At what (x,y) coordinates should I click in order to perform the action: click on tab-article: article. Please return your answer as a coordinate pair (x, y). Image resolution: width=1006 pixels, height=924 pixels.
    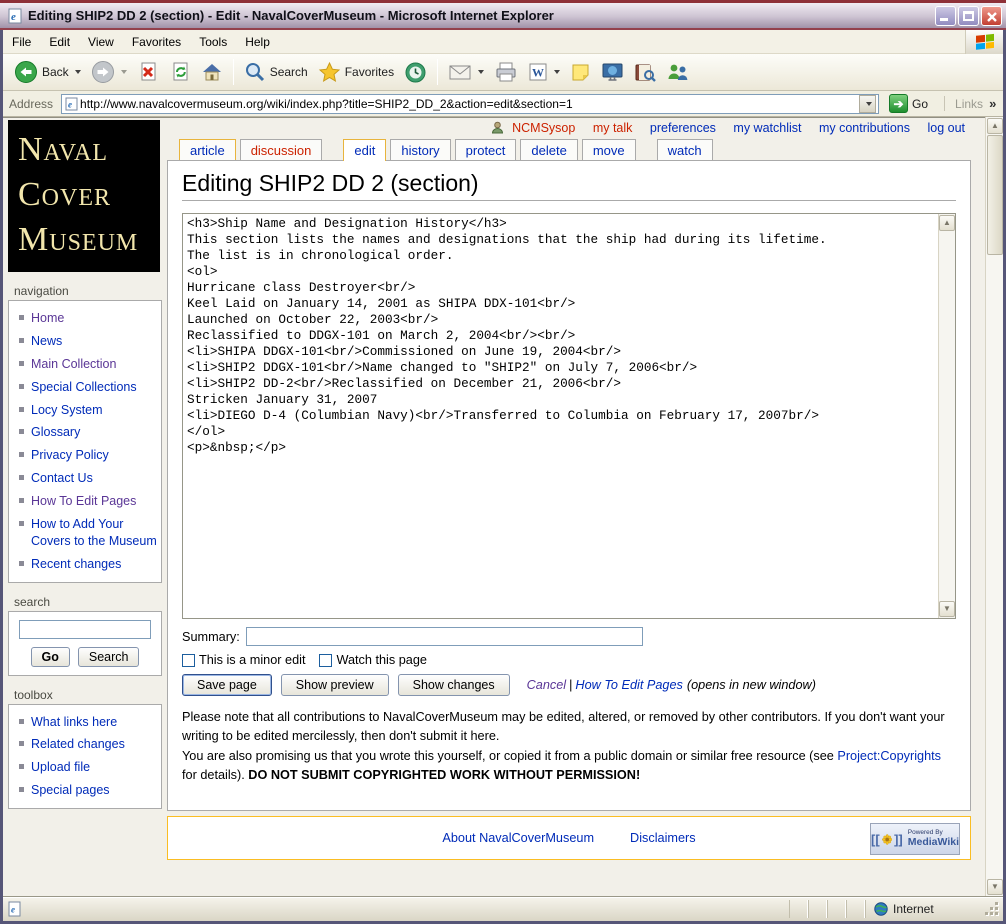
    Looking at the image, I should click on (207, 149).